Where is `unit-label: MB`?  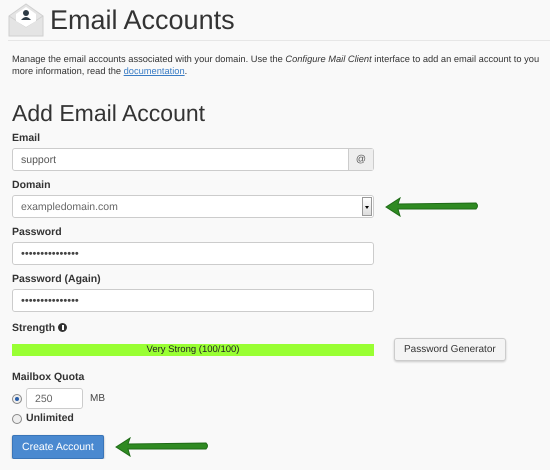
unit-label: MB is located at coordinates (97, 398).